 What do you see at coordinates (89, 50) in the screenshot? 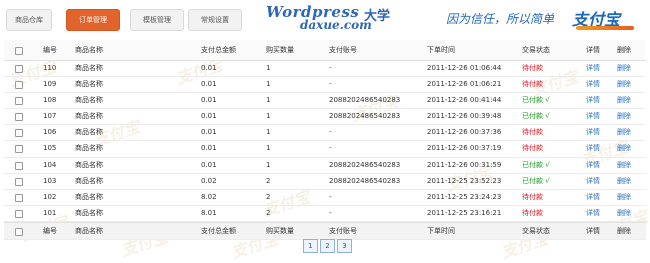
I see `col-header-name: 商品名称` at bounding box center [89, 50].